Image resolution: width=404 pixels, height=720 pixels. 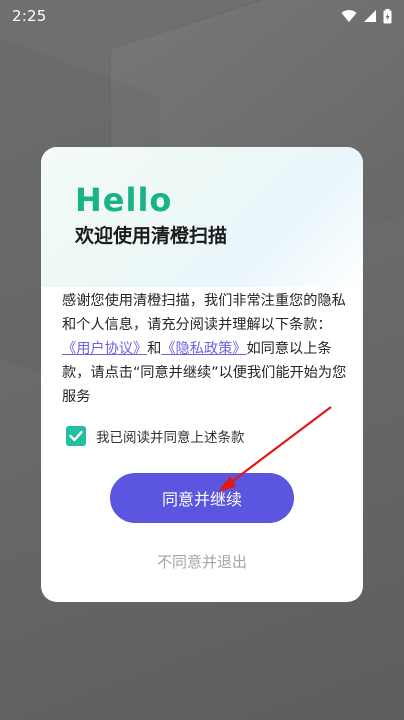 I want to click on status-time: 2:25, so click(x=29, y=16).